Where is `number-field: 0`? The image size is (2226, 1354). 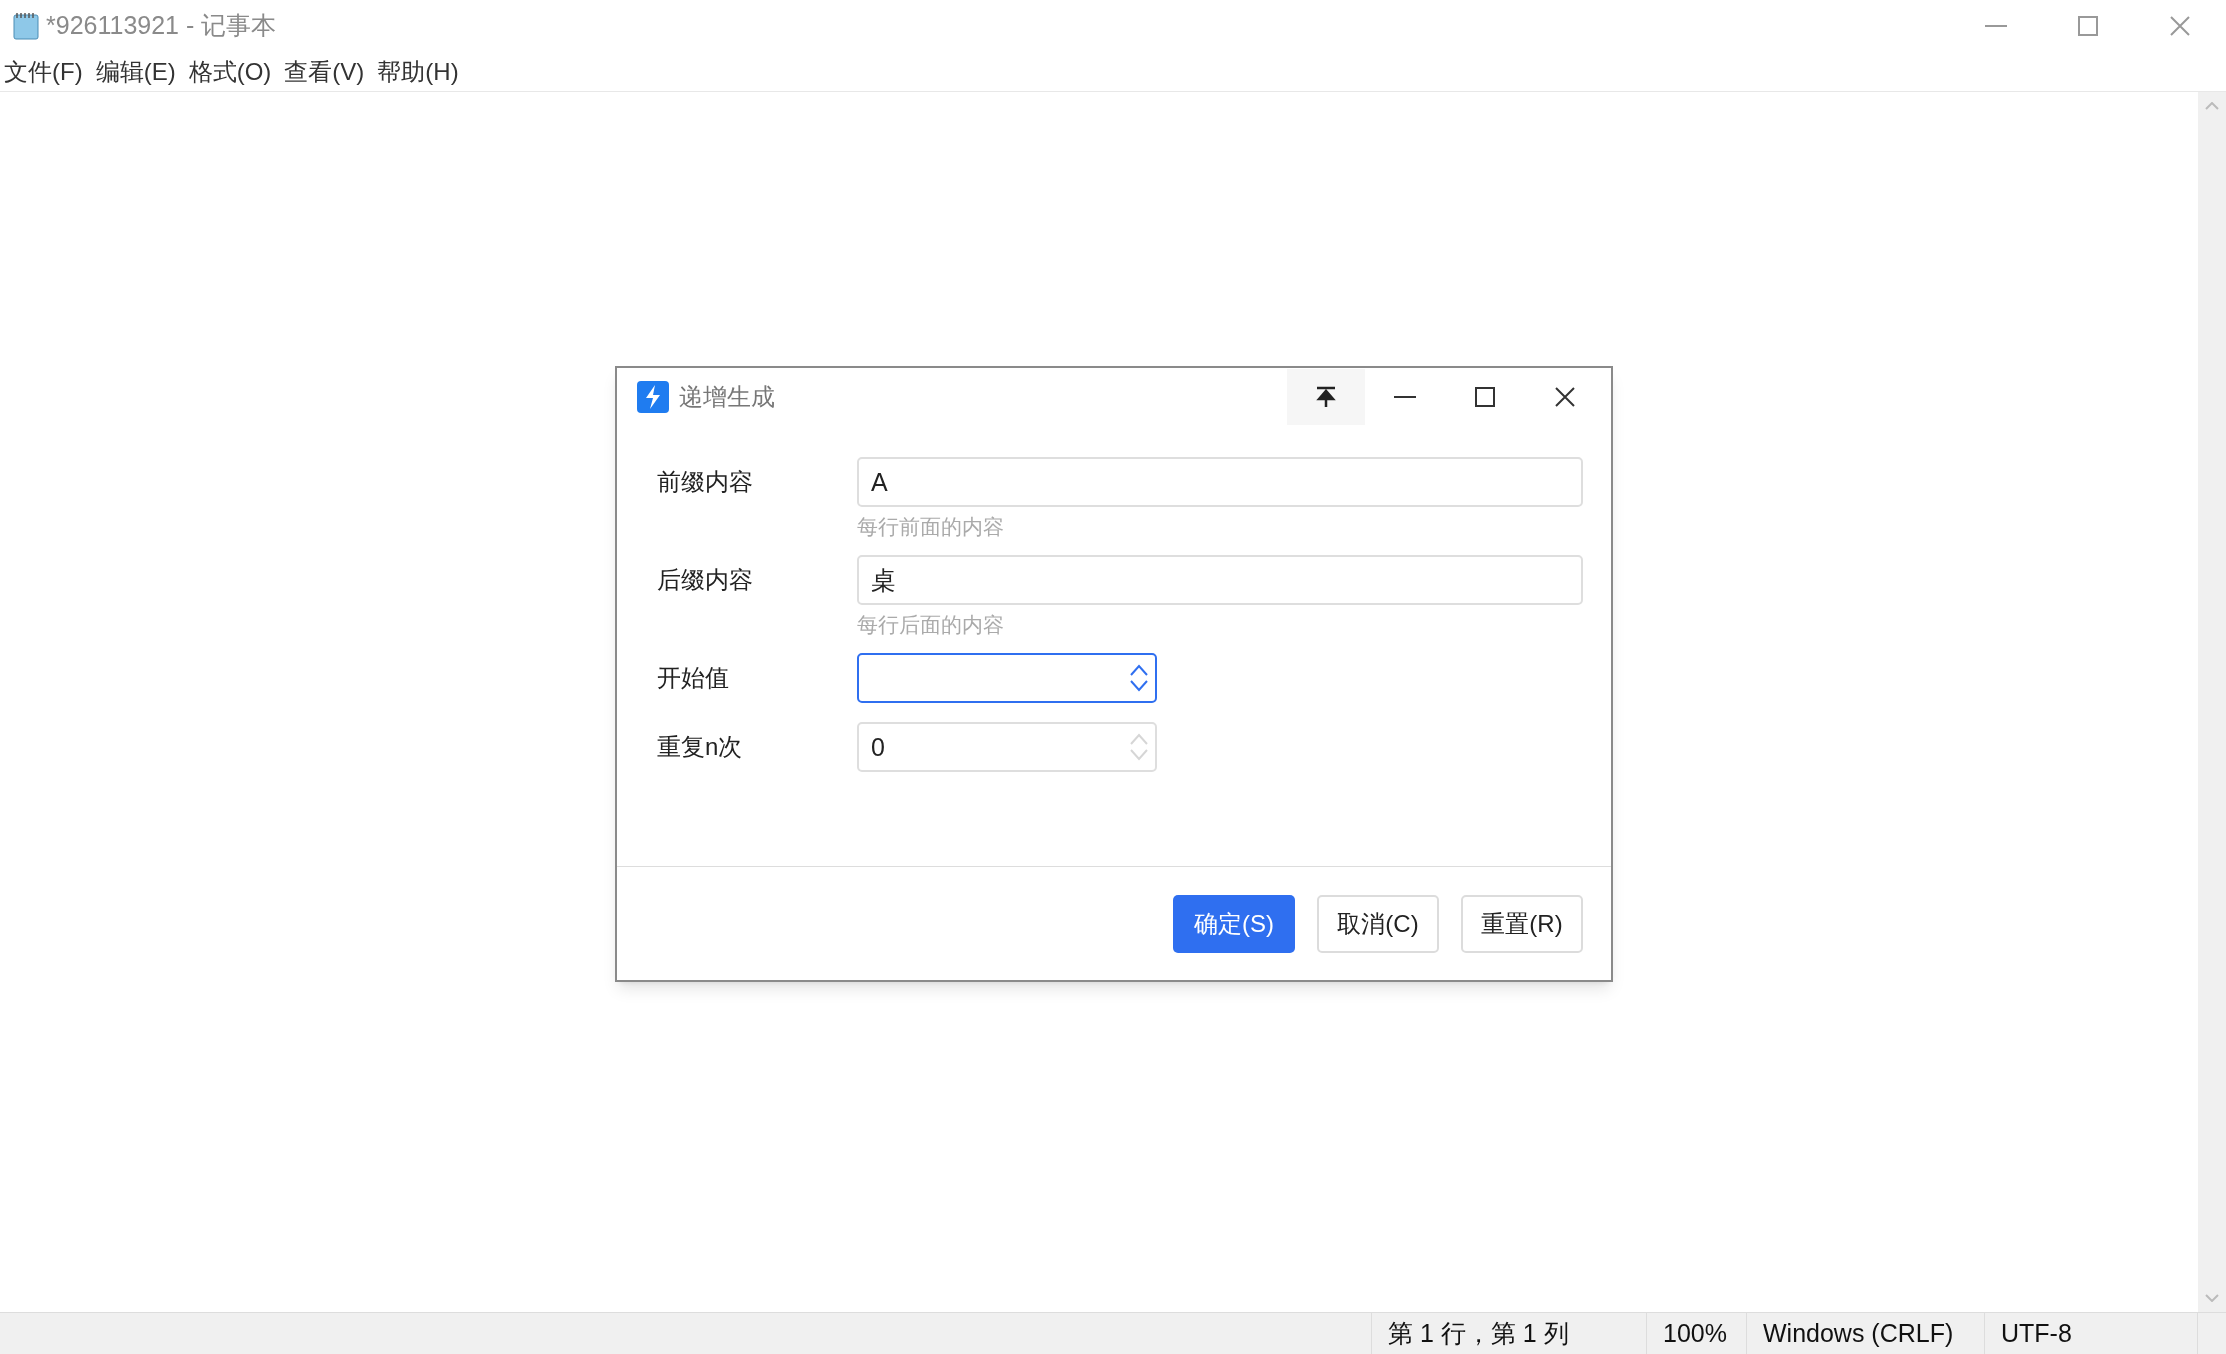
number-field: 0 is located at coordinates (1007, 747).